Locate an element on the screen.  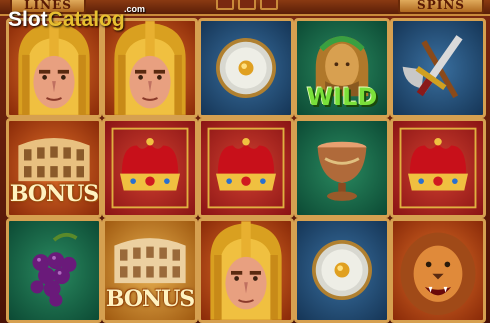
reel-cell-axe-and-sword is located at coordinates (438, 68).